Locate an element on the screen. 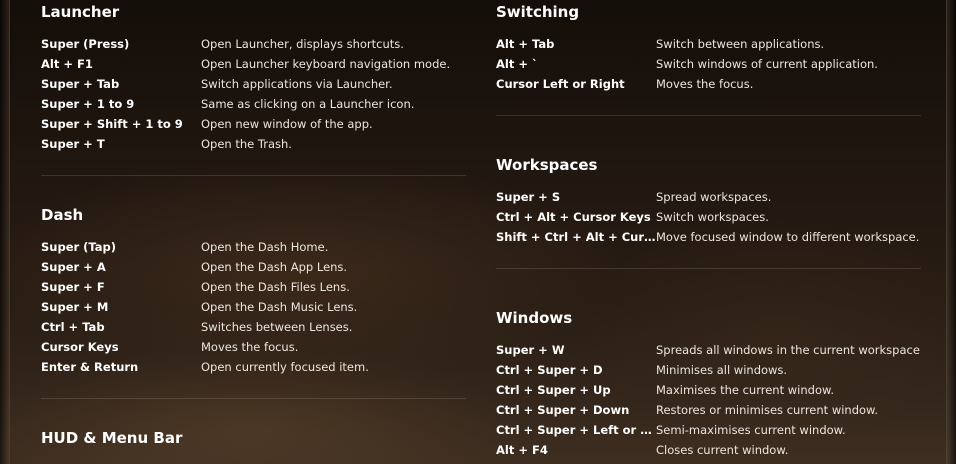 Image resolution: width=956 pixels, height=464 pixels. shortcut-row: Alt + Tab Switch between applications. is located at coordinates (708, 44).